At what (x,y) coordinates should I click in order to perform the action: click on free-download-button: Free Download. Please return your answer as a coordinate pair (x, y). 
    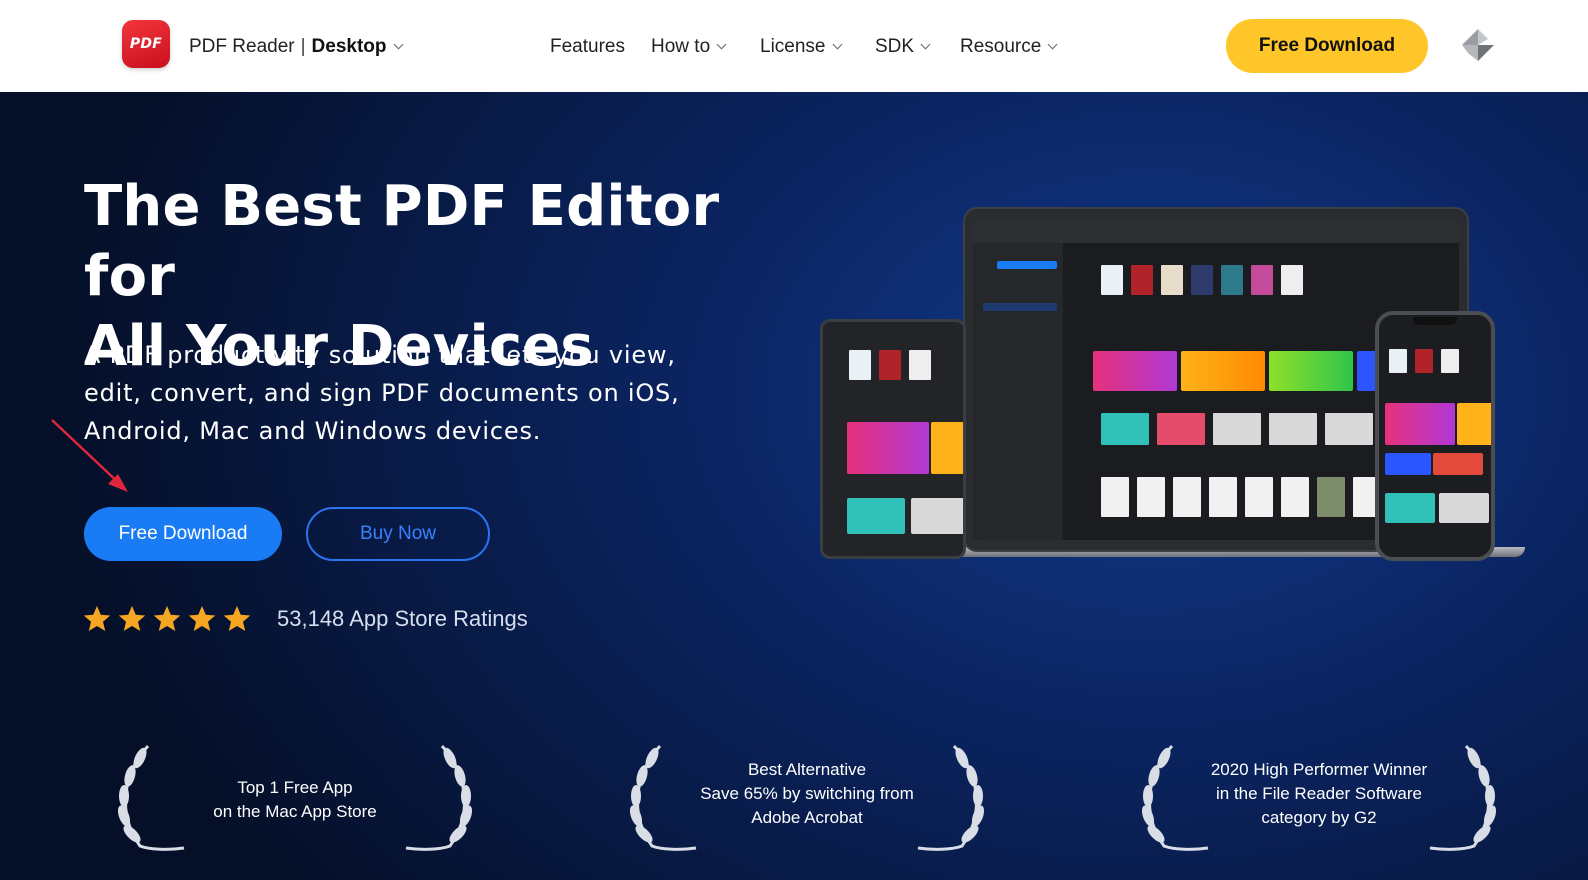
    Looking at the image, I should click on (183, 534).